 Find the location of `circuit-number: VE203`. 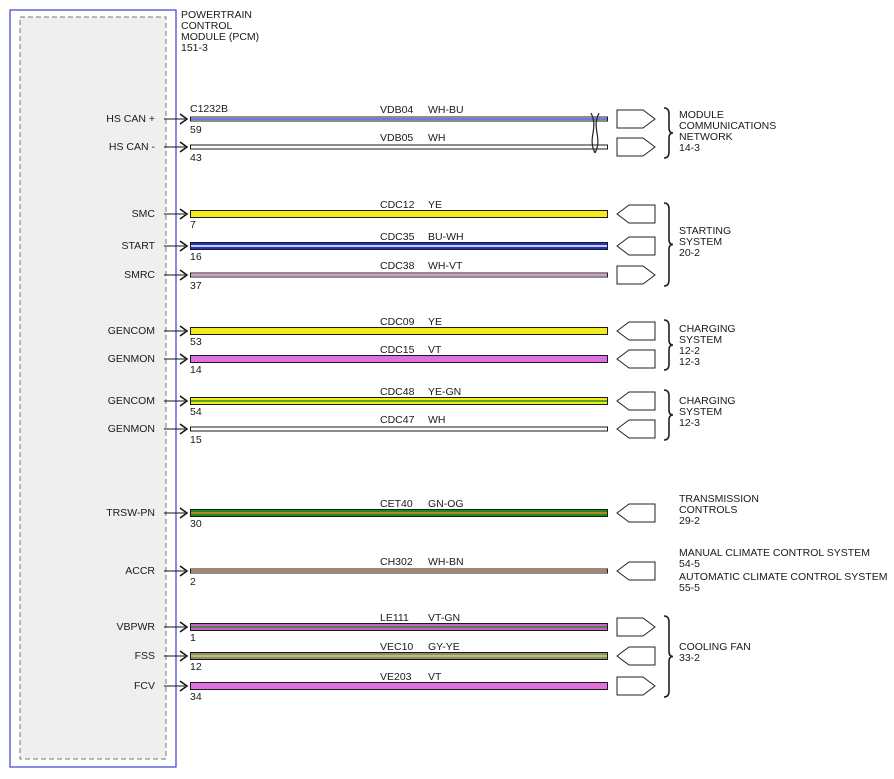

circuit-number: VE203 is located at coordinates (396, 677).